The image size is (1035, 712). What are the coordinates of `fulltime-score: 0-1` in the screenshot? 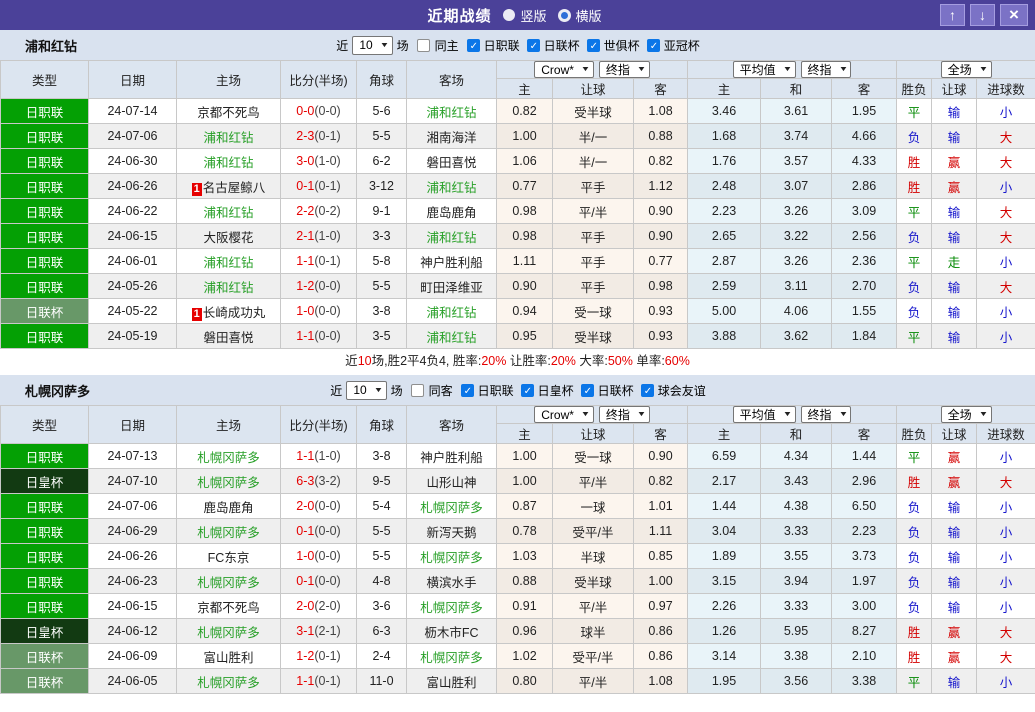 It's located at (305, 581).